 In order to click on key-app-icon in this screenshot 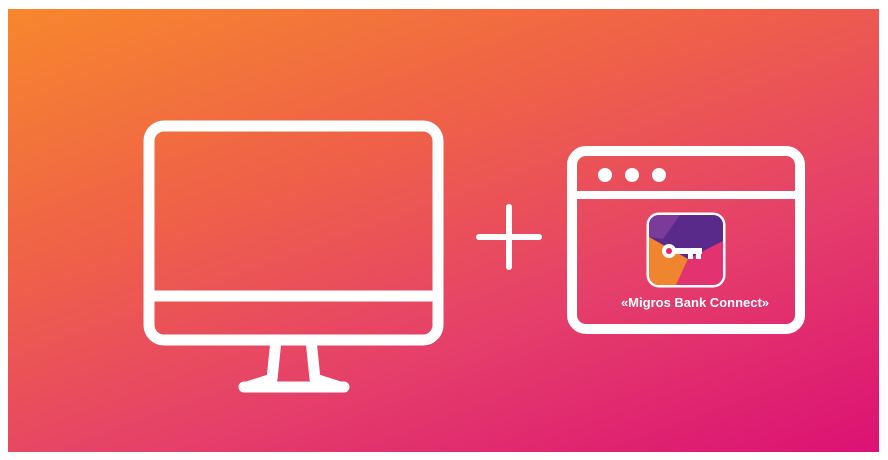, I will do `click(686, 250)`.